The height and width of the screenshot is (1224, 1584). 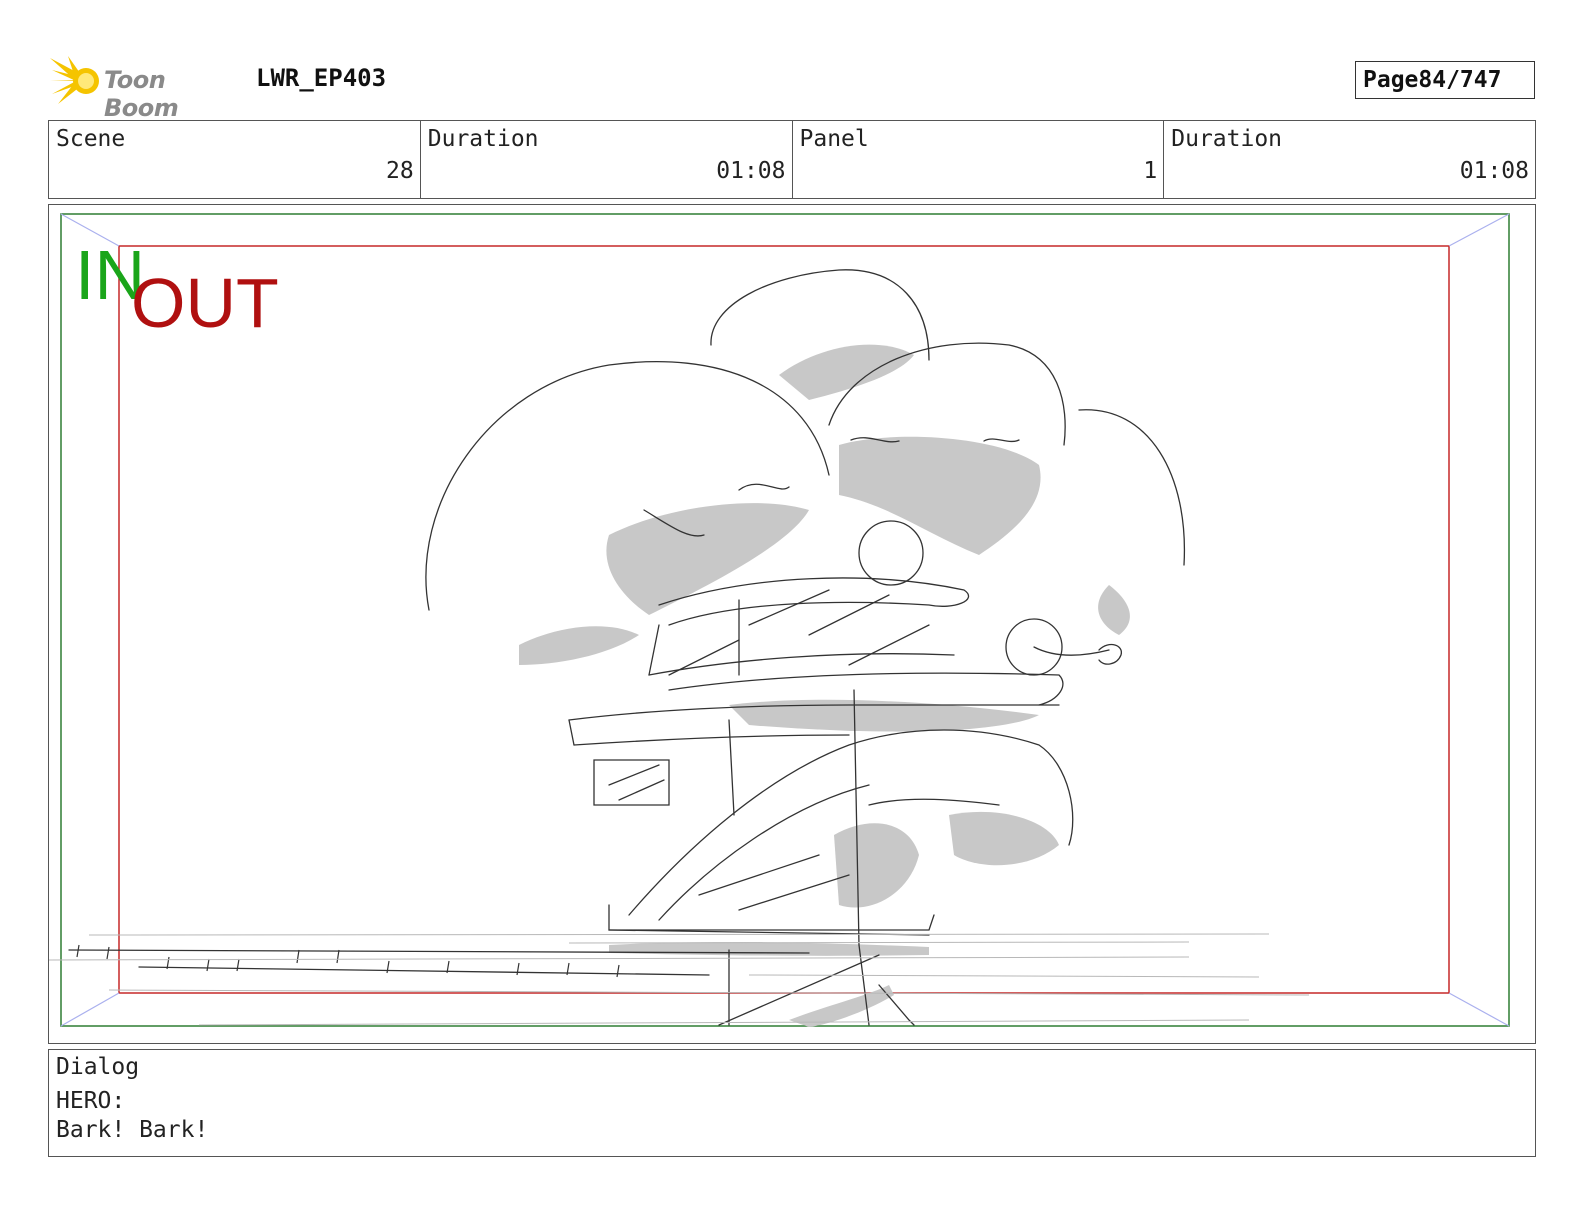 What do you see at coordinates (792, 1103) in the screenshot?
I see `dialog-box: Dialog HERO: Bark! Bark!` at bounding box center [792, 1103].